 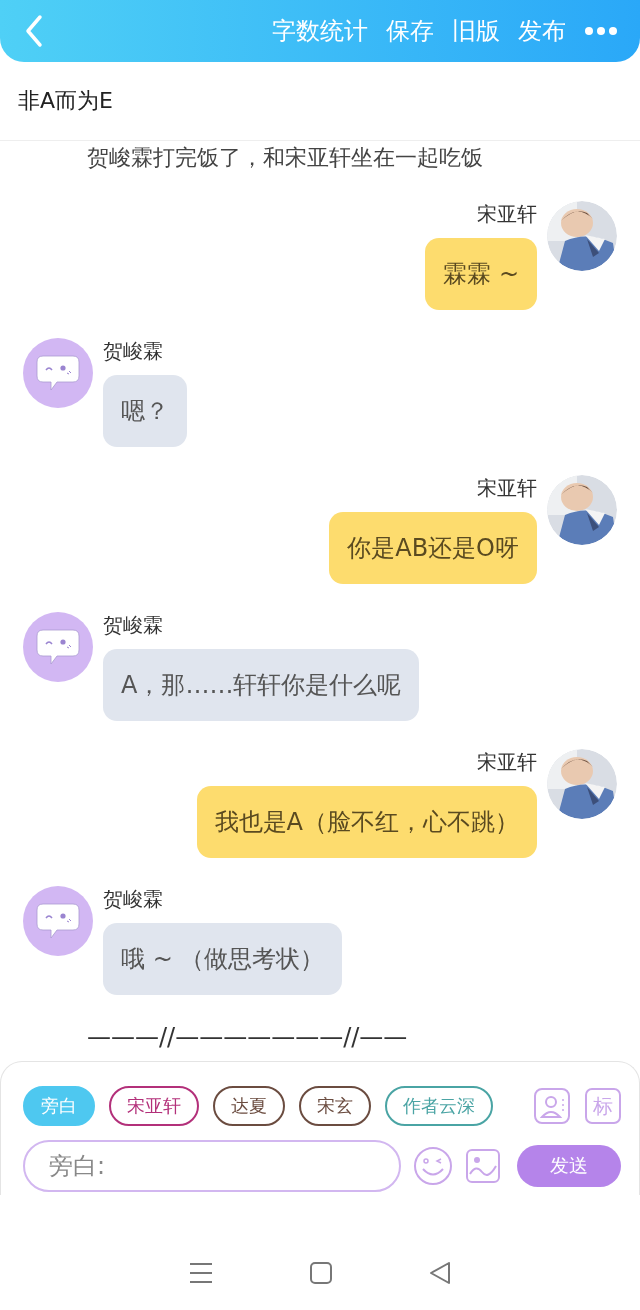 What do you see at coordinates (481, 274) in the screenshot?
I see `message-bubble: 霖霖 ~` at bounding box center [481, 274].